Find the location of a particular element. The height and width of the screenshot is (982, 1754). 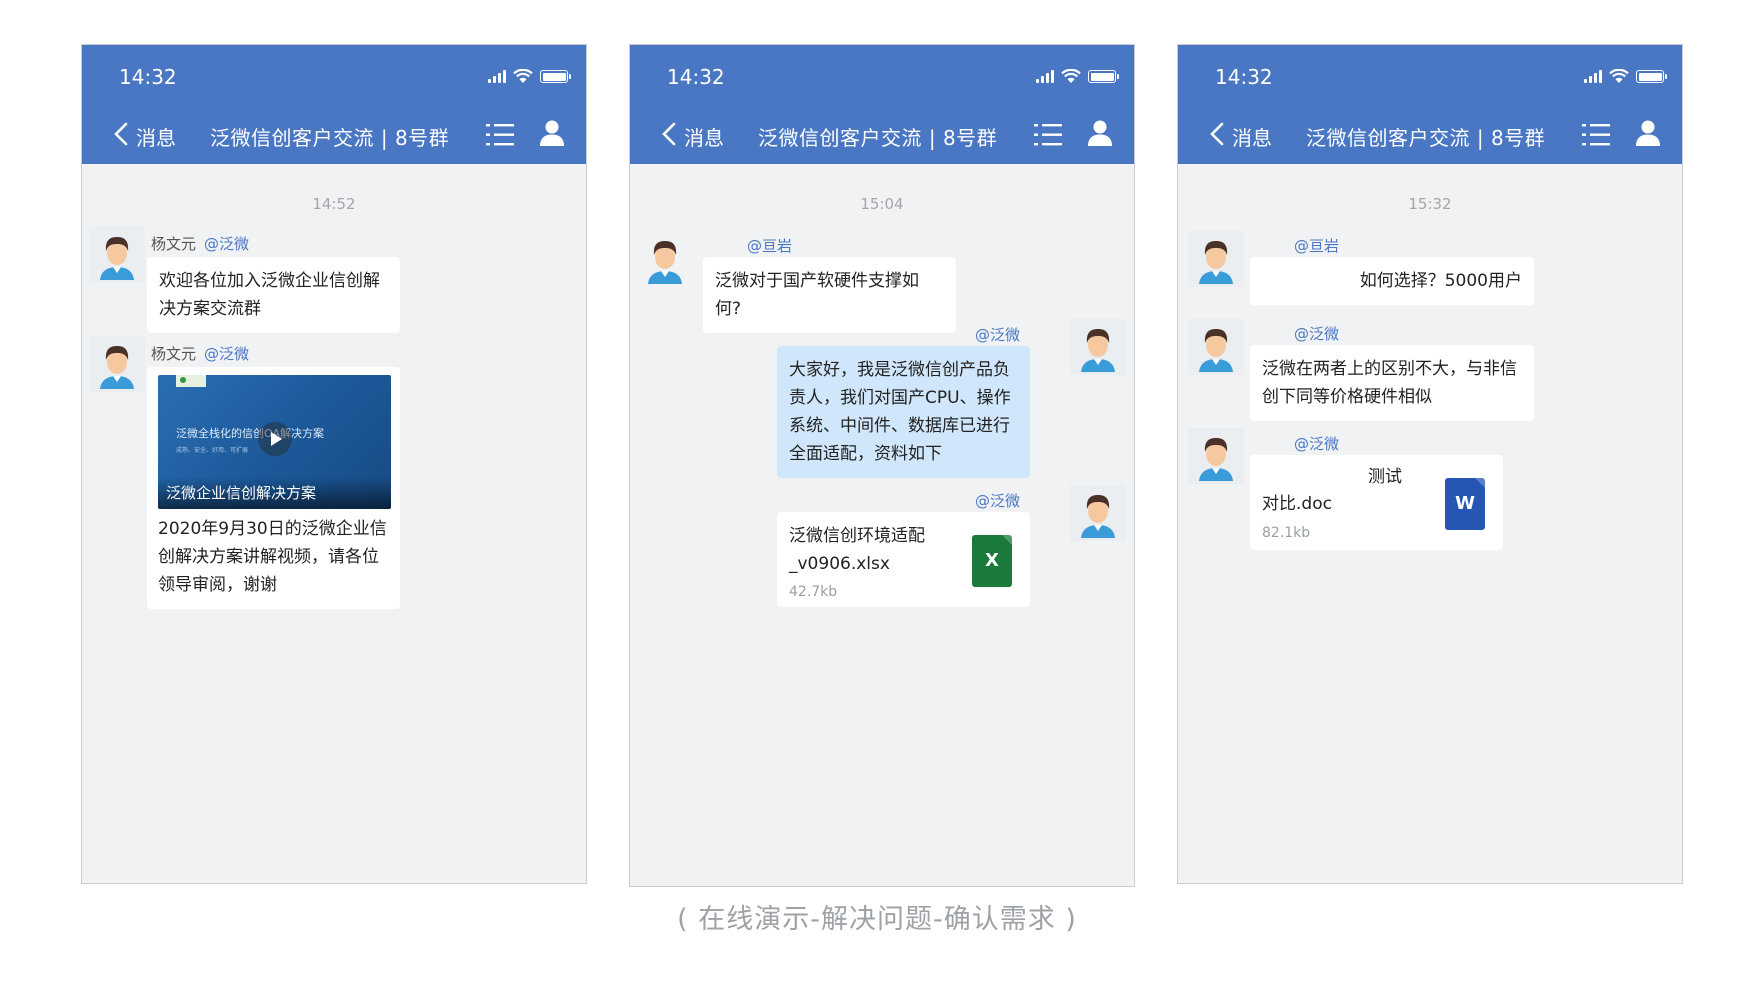

file-title: 测试 is located at coordinates (1385, 477).